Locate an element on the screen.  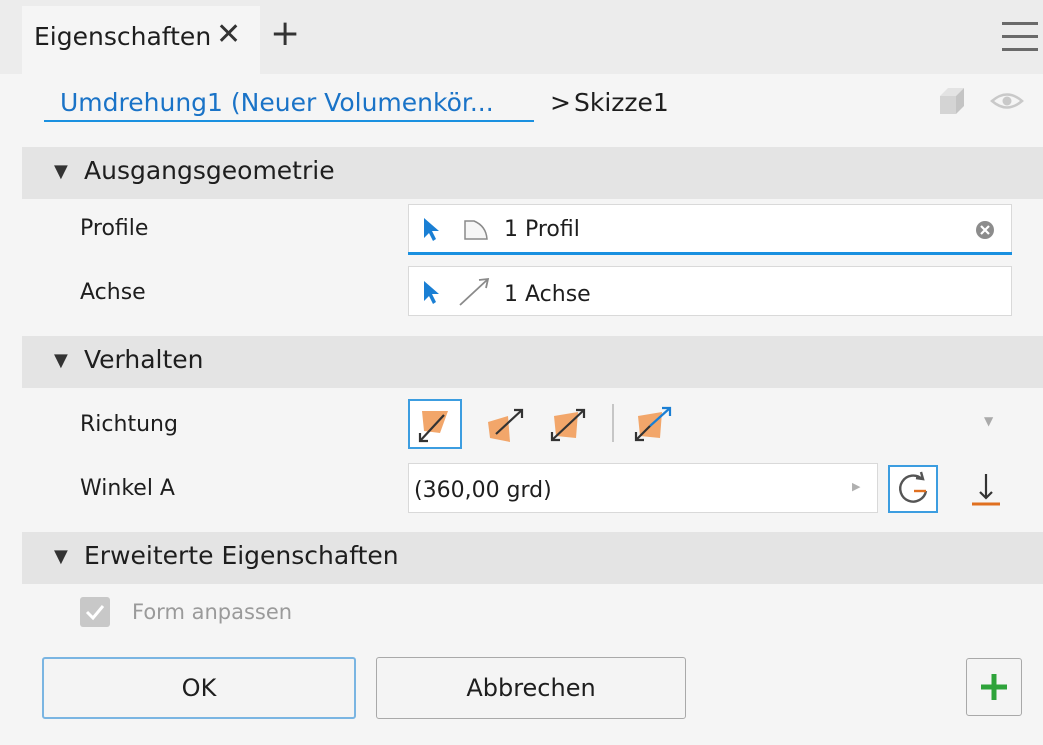
direction-default-icon is located at coordinates (433, 427).